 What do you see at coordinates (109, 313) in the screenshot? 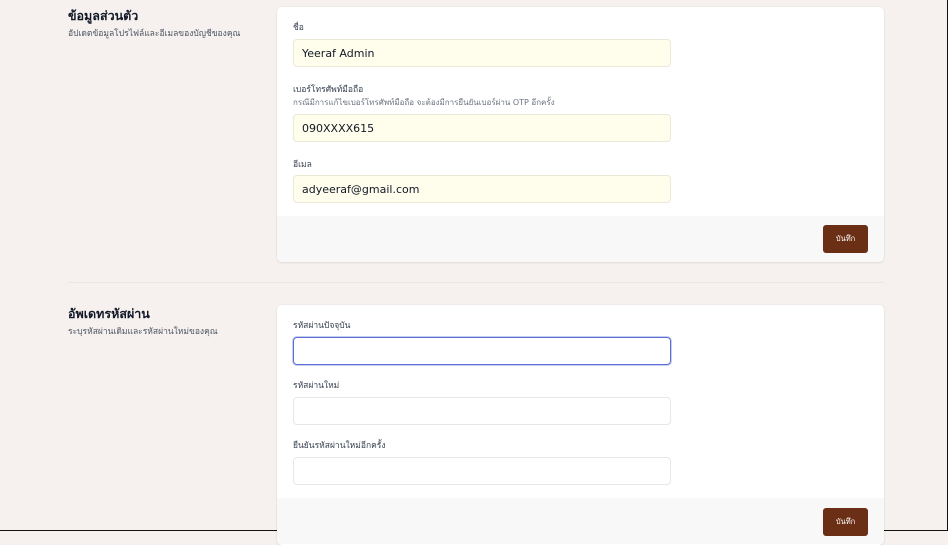
I see `password-section-title: อัพเดทรหัสผ่าน` at bounding box center [109, 313].